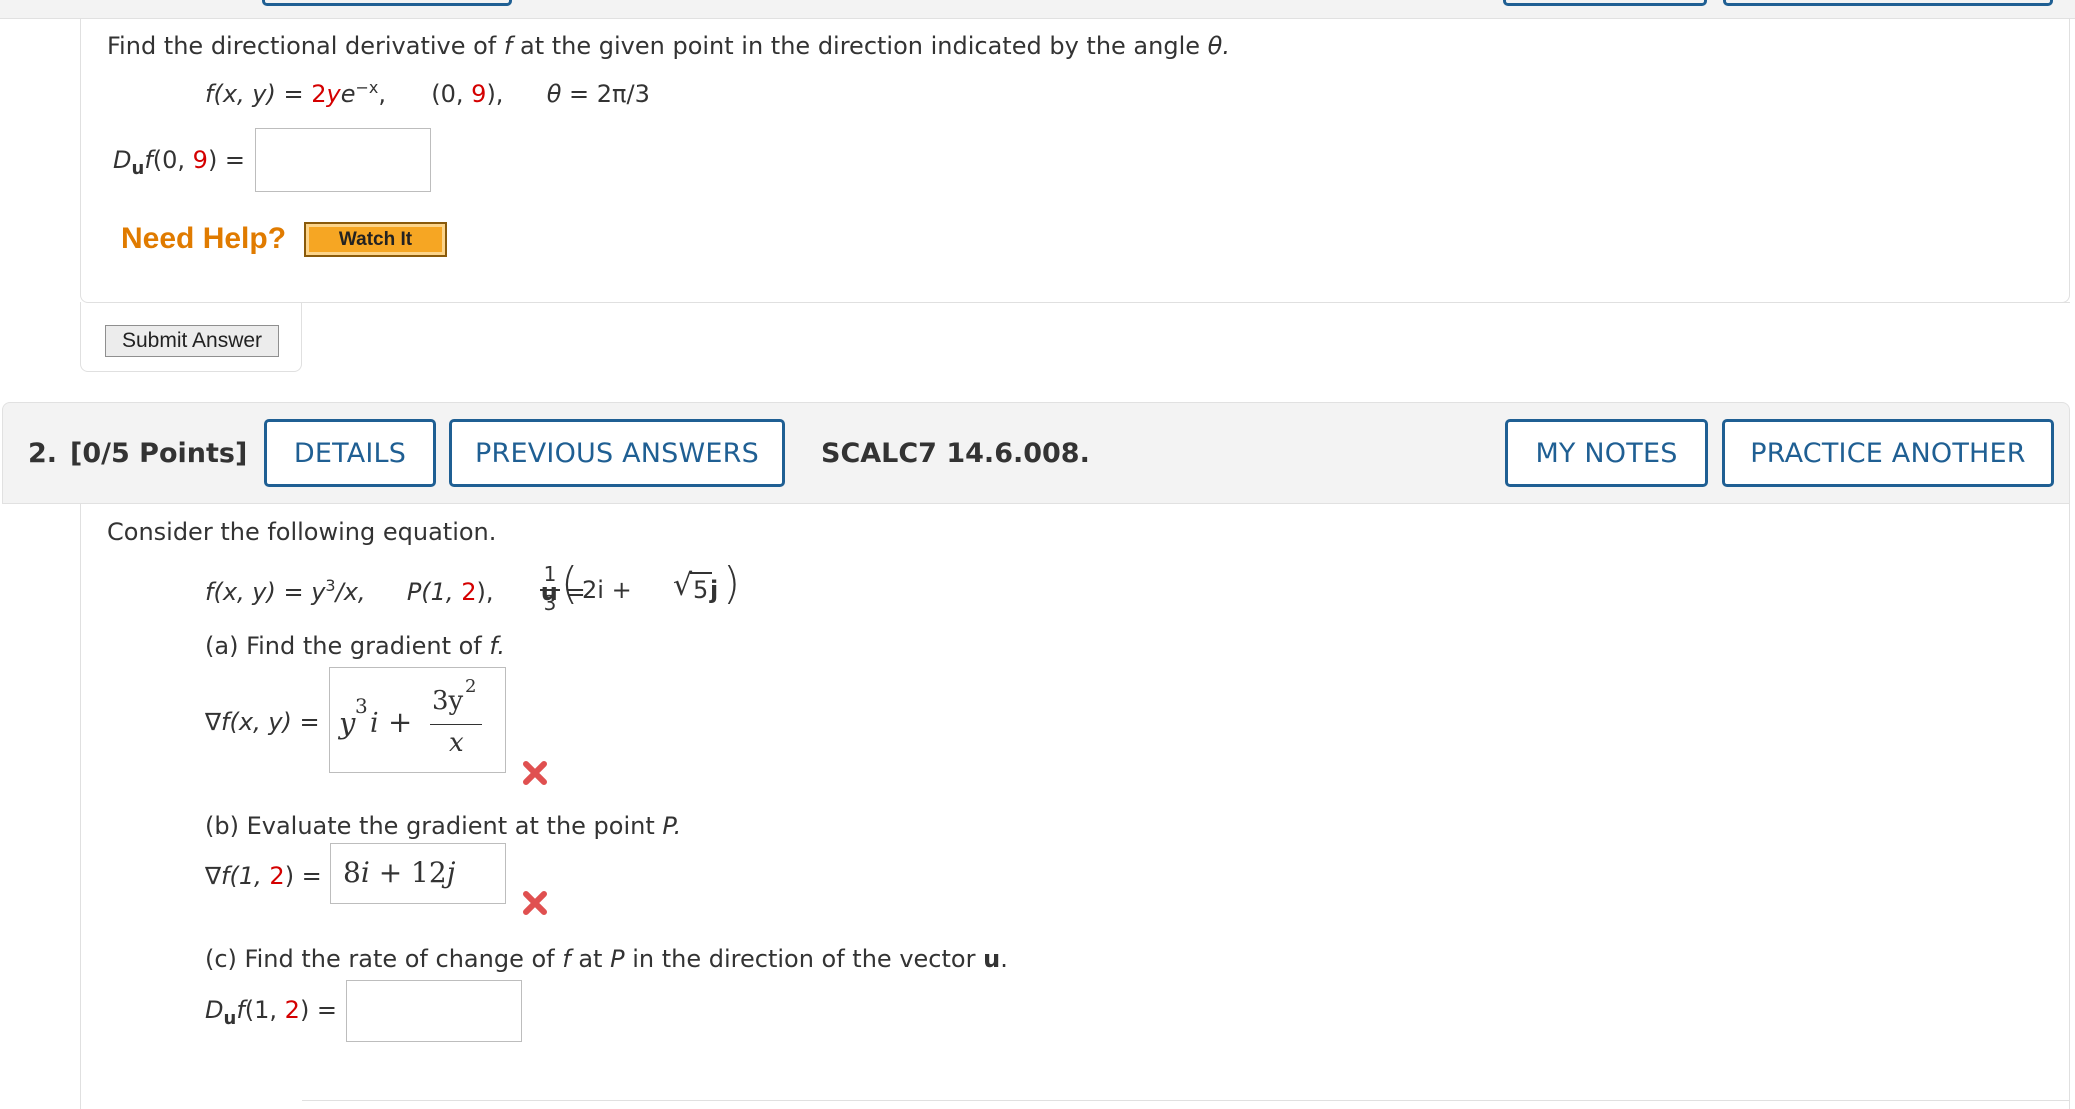  Describe the element at coordinates (955, 453) in the screenshot. I see `problem-code: SCALC7 14.6.008.` at that location.